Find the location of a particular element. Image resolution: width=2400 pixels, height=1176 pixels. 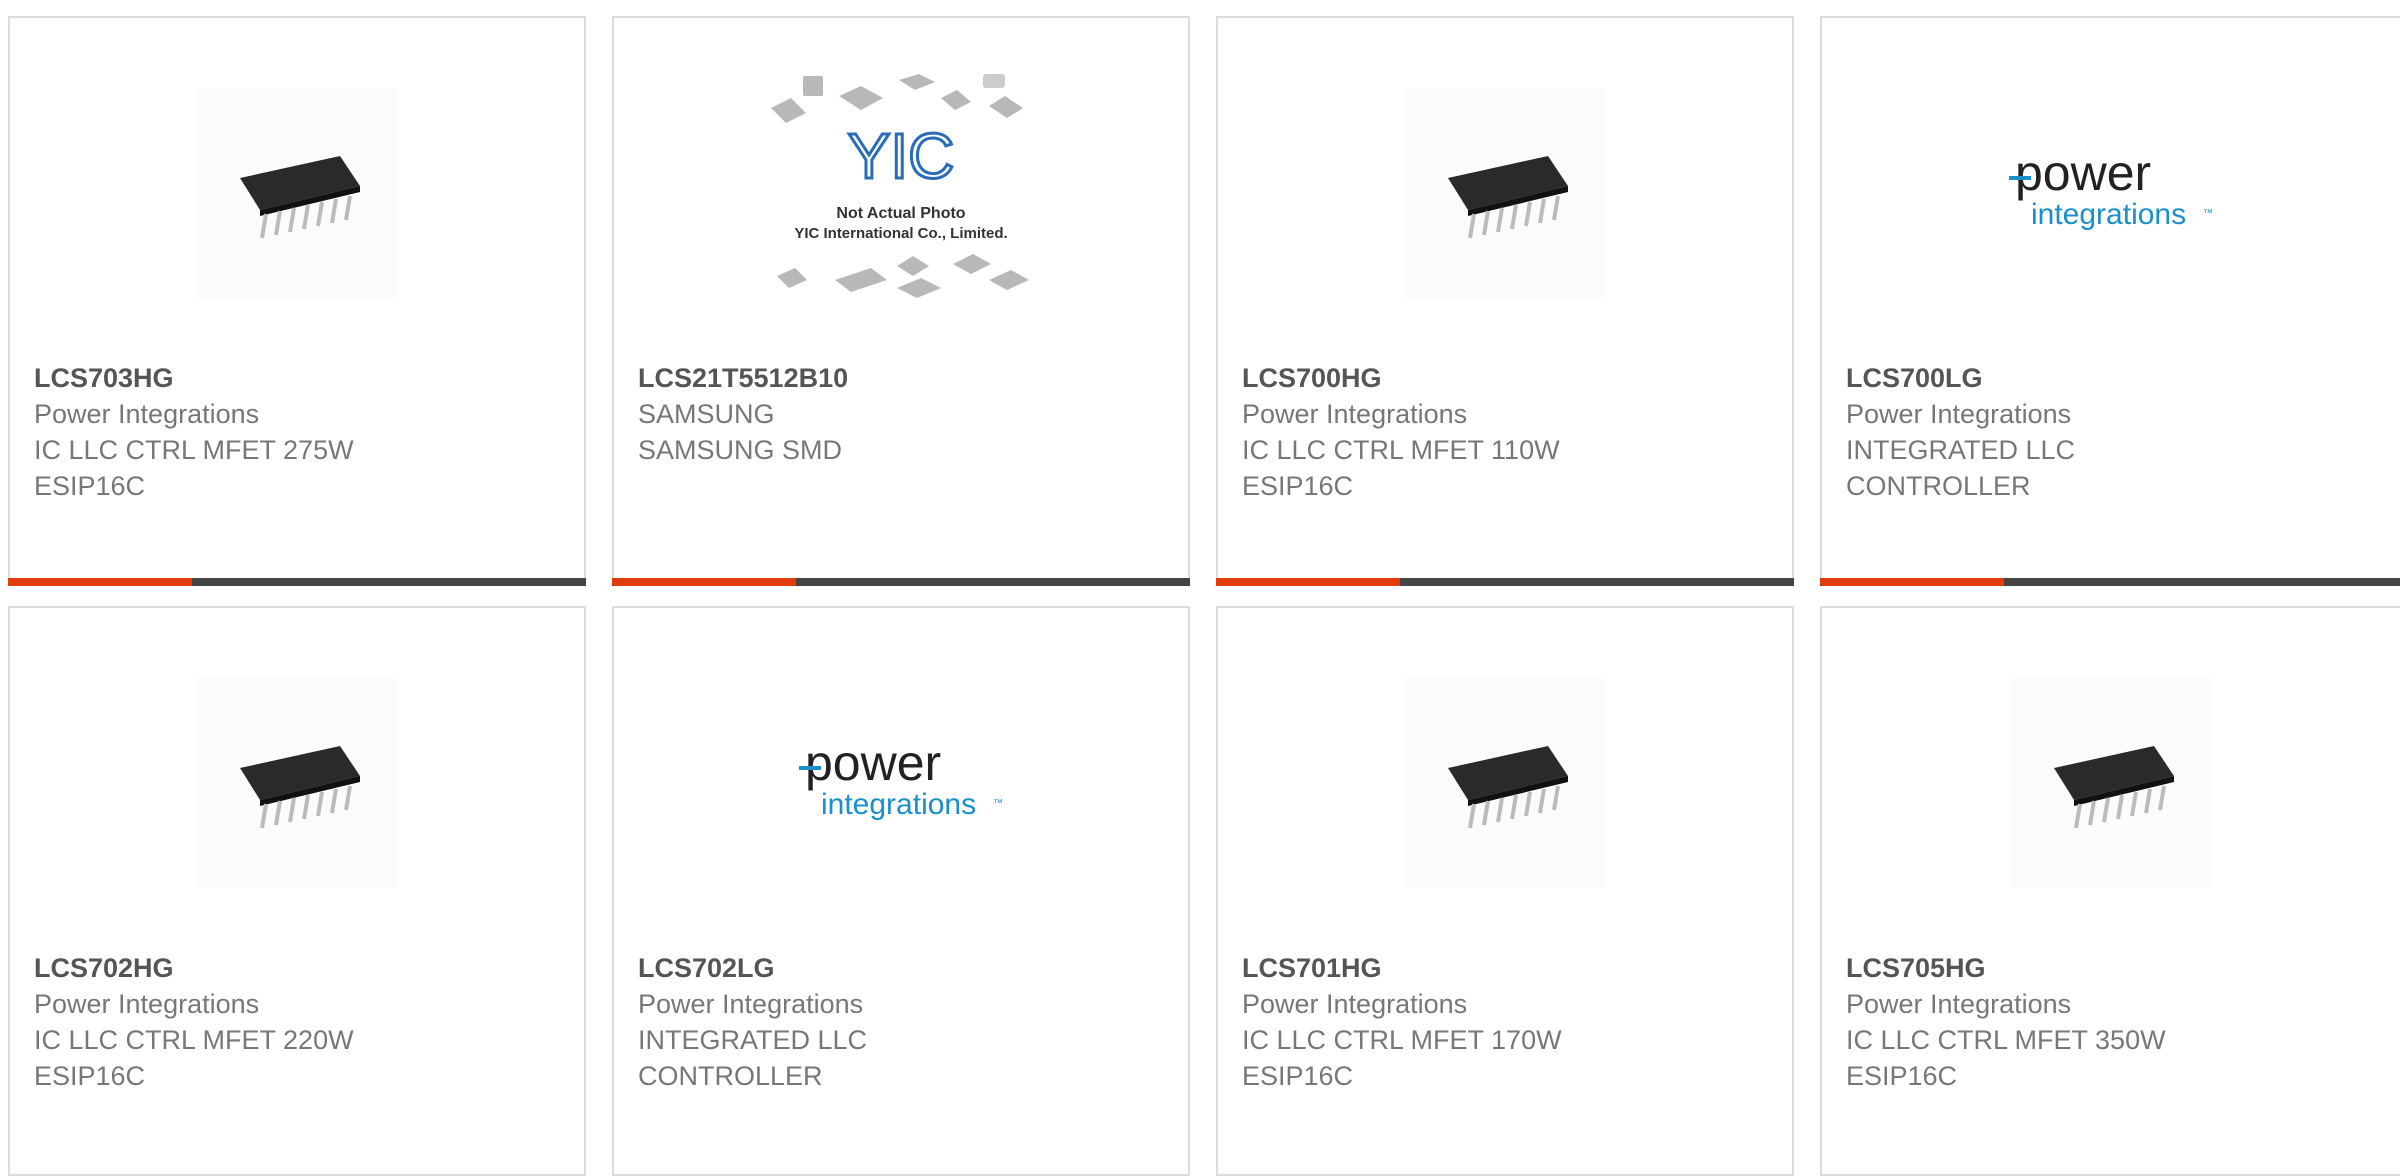

part-number: LCS700LG is located at coordinates (2106, 378).